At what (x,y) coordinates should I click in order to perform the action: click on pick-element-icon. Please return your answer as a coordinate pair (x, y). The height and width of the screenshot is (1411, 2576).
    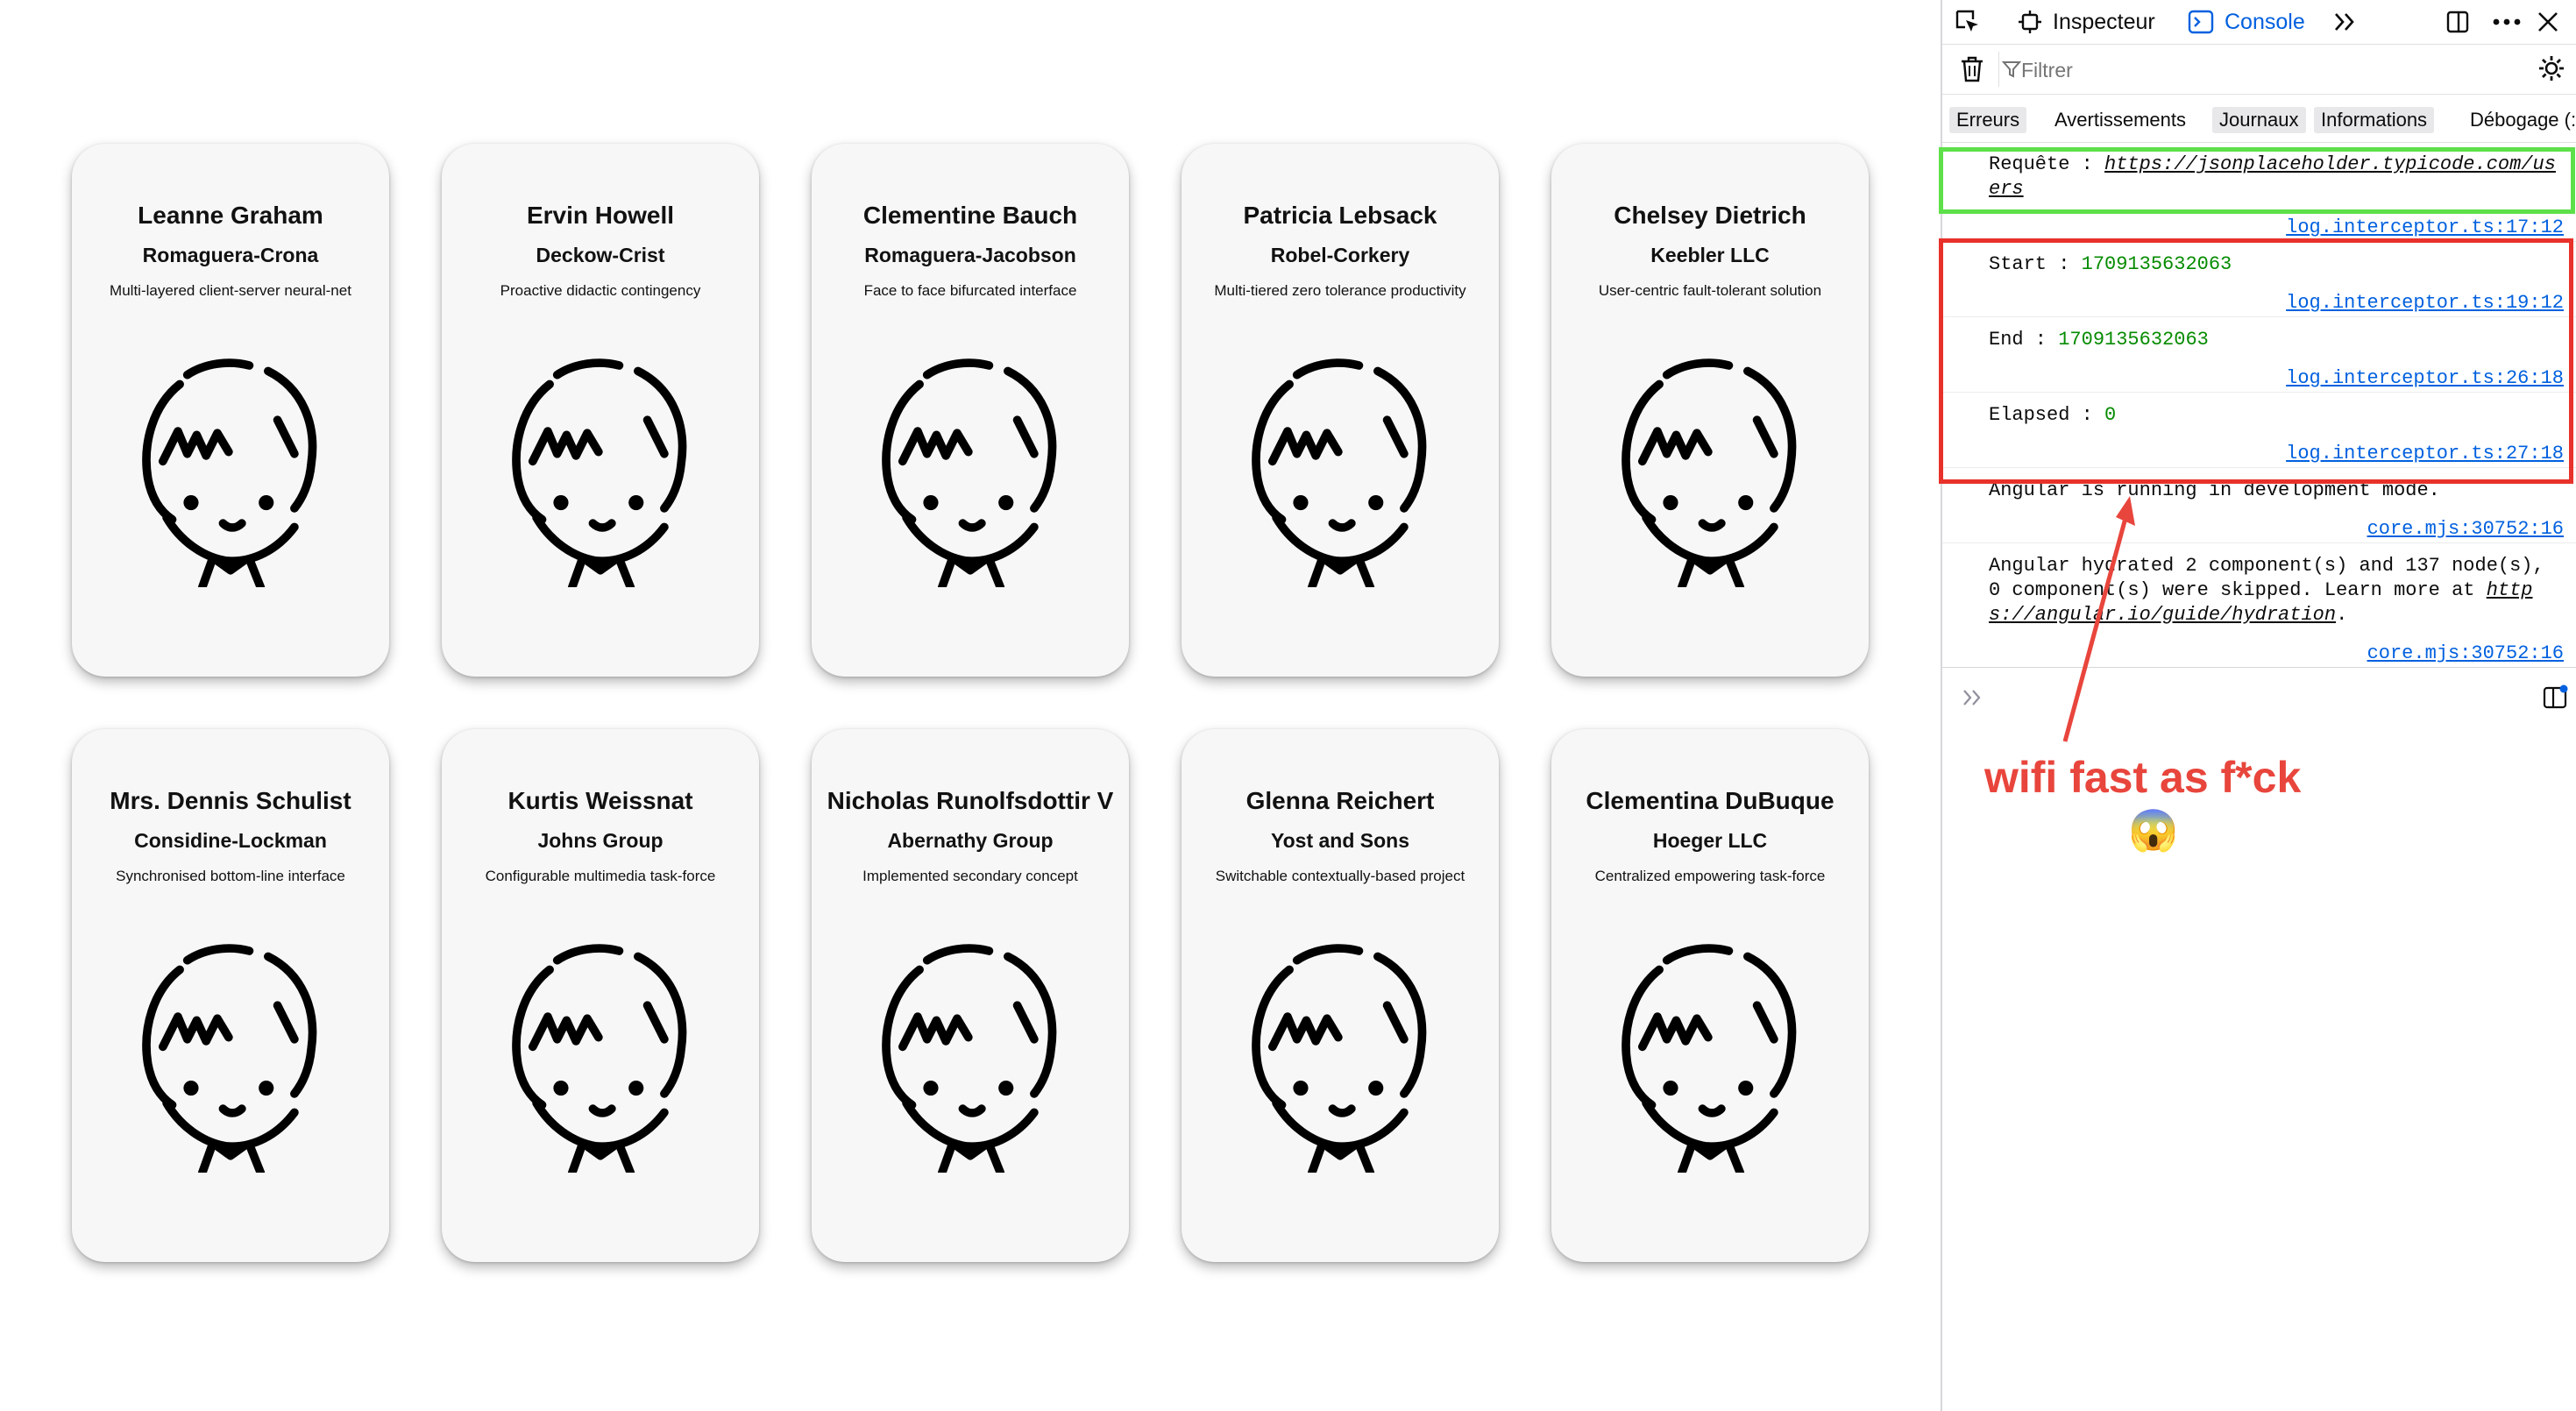
    Looking at the image, I should click on (1968, 22).